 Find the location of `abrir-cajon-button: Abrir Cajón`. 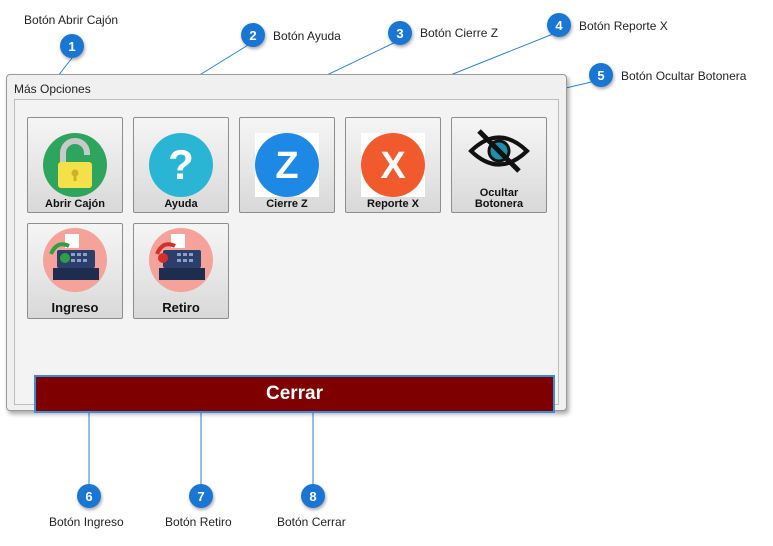

abrir-cajon-button: Abrir Cajón is located at coordinates (75, 165).